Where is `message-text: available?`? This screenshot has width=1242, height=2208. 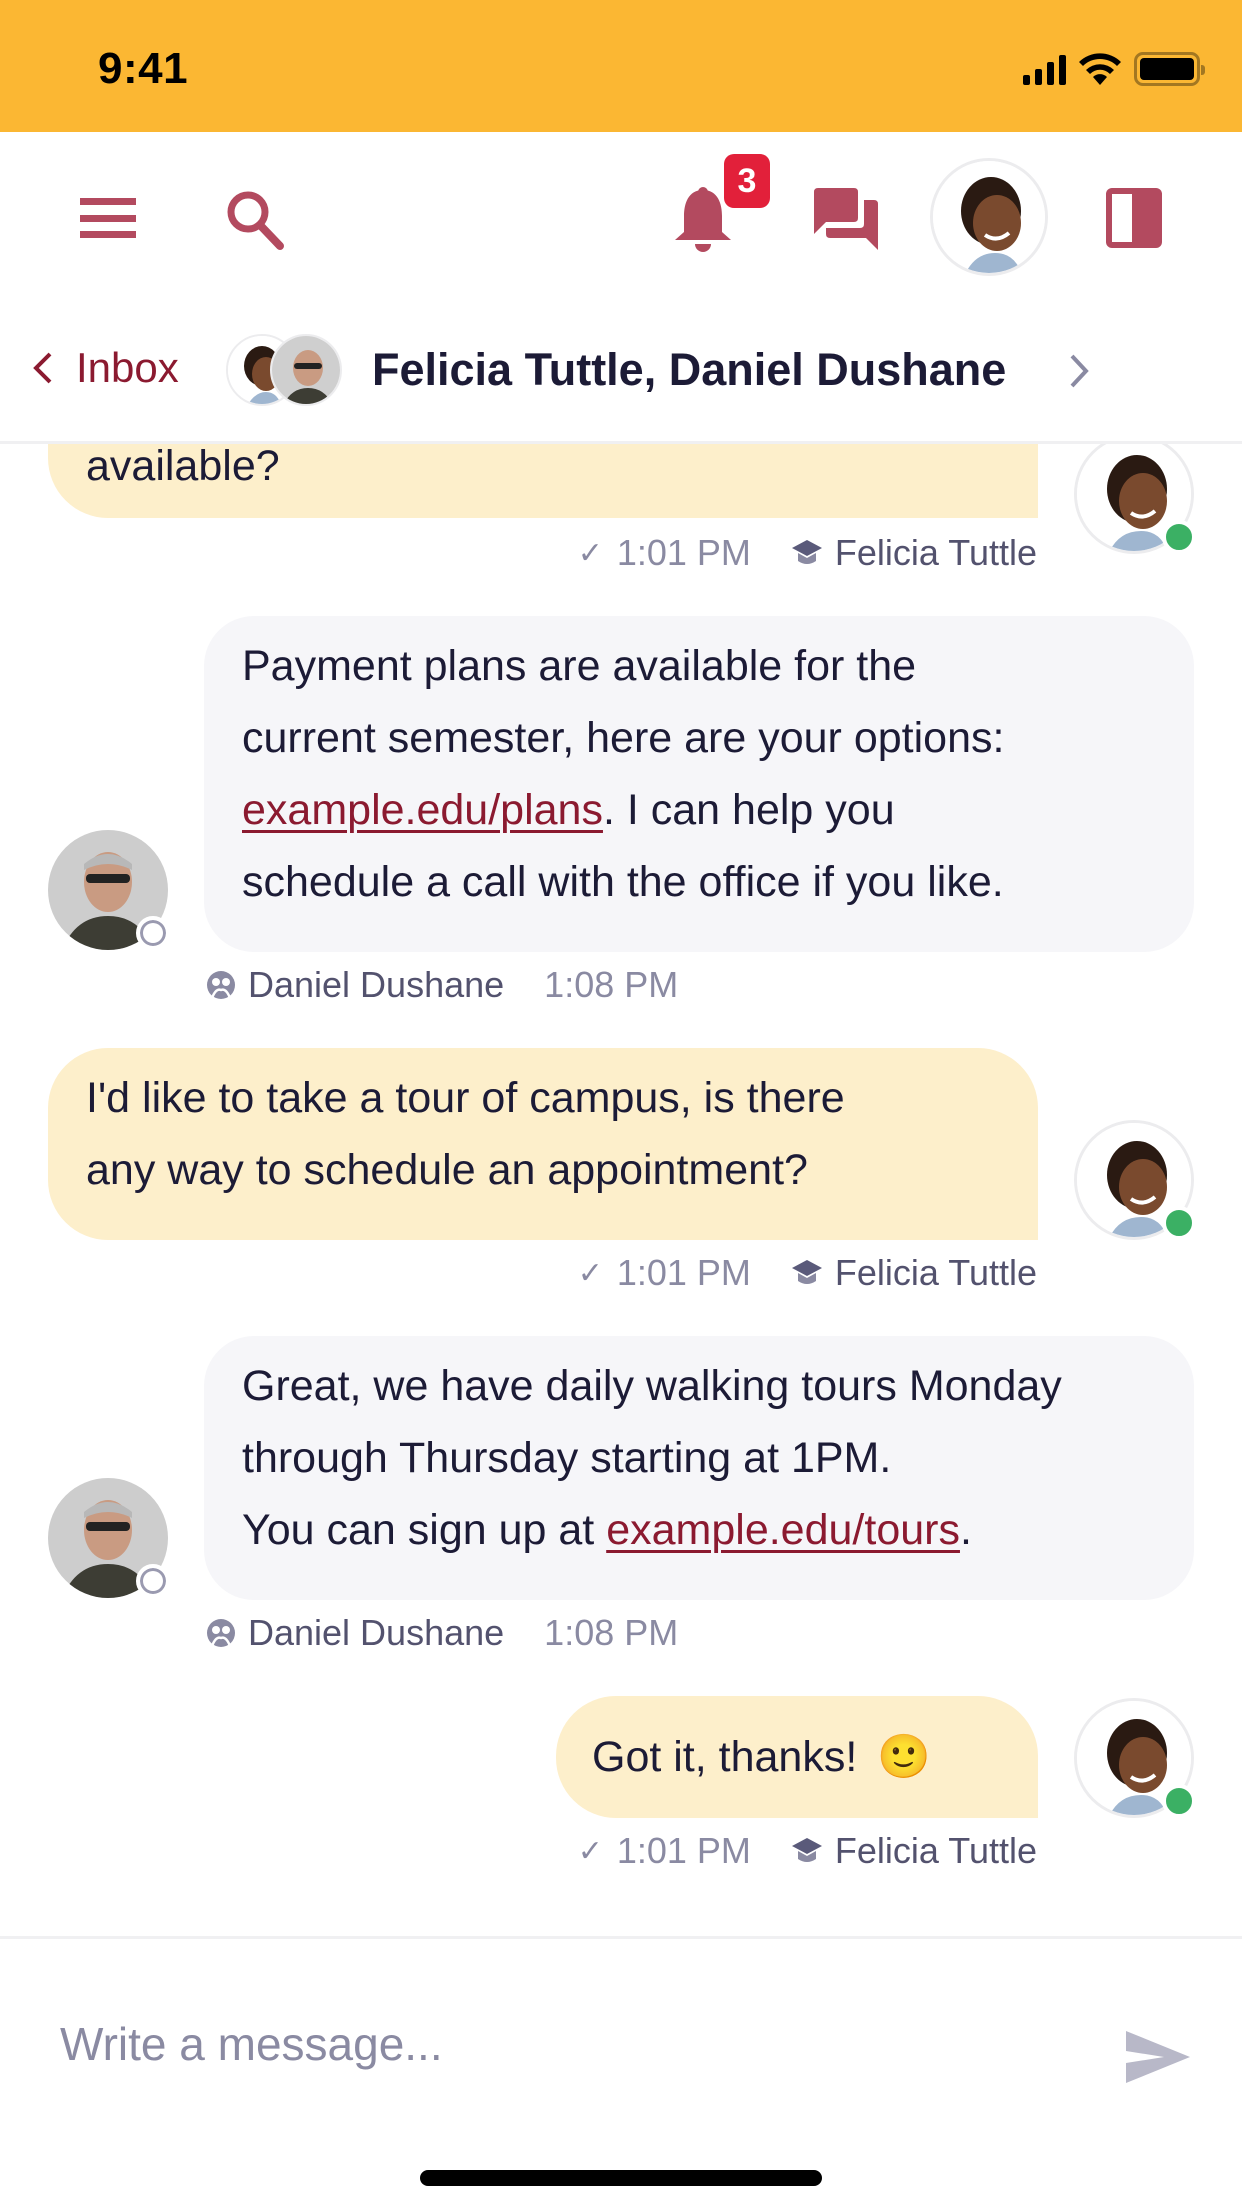 message-text: available? is located at coordinates (183, 467).